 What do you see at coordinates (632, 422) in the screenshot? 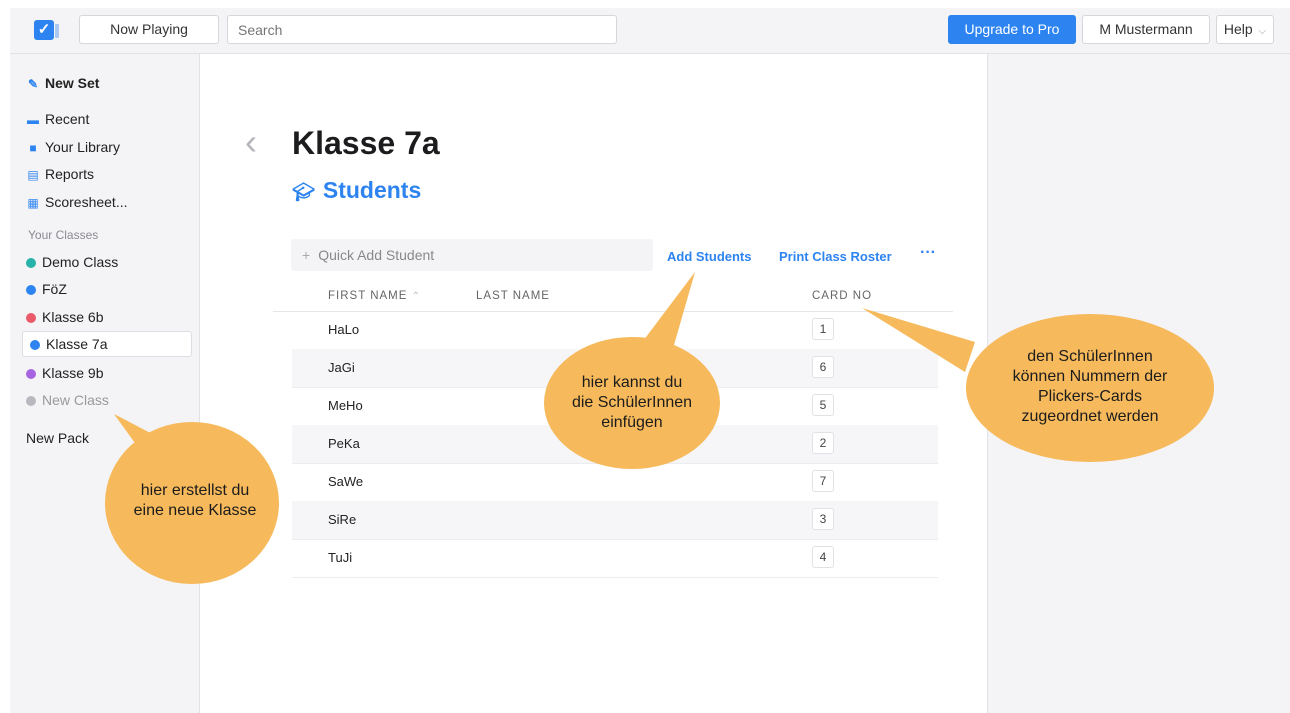
I see `annotation-line: einfügen` at bounding box center [632, 422].